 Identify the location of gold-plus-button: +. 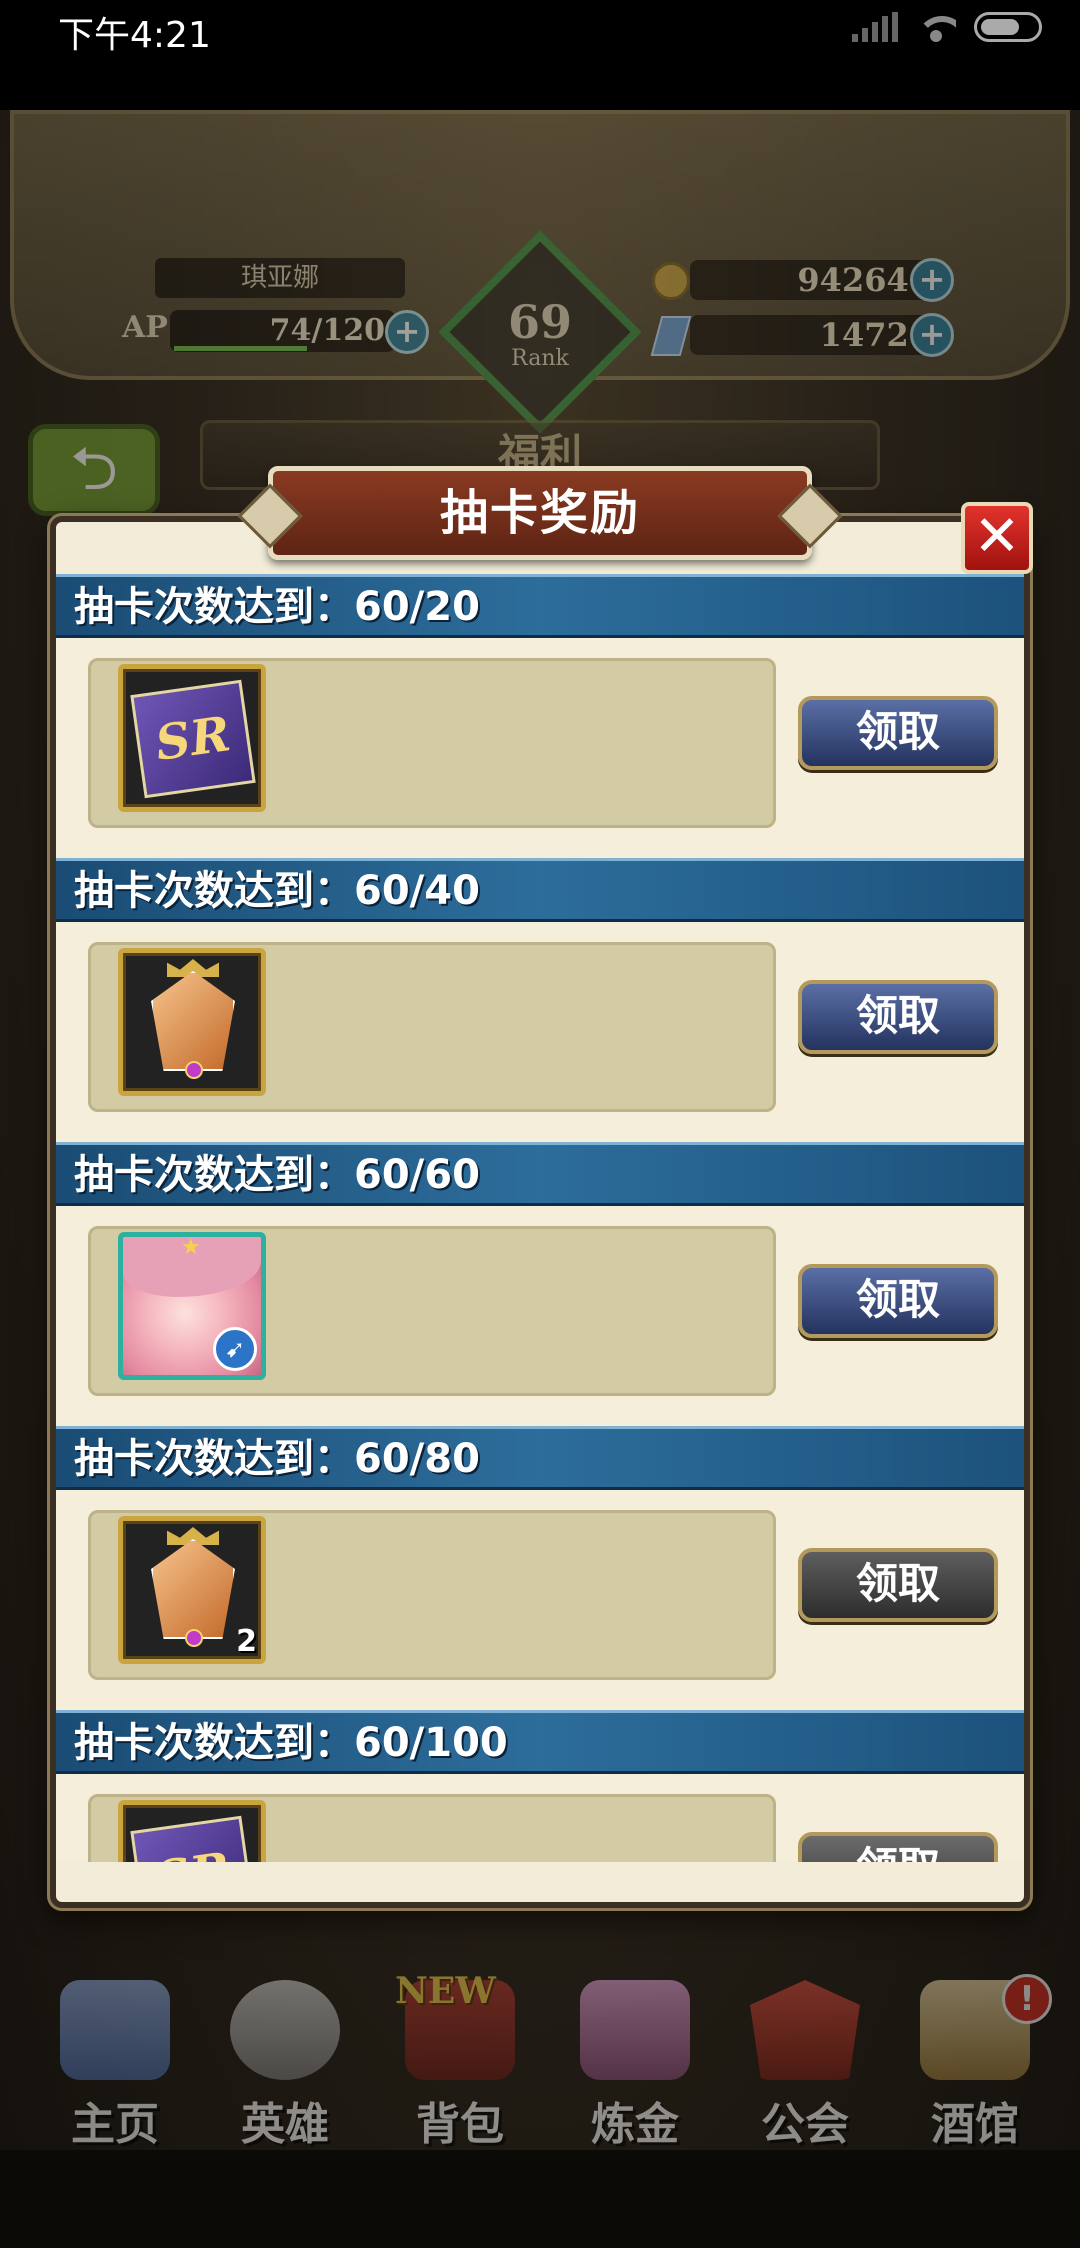
(932, 280).